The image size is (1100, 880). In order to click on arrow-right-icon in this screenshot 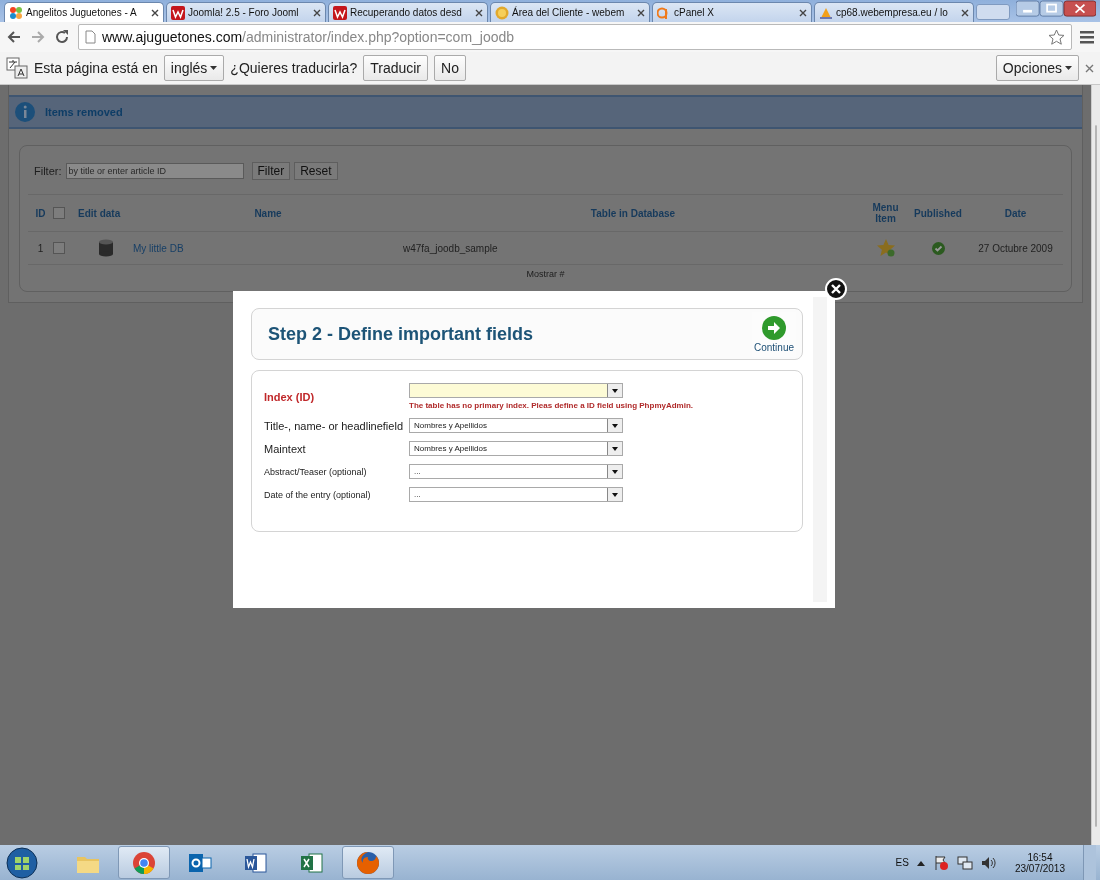, I will do `click(774, 327)`.